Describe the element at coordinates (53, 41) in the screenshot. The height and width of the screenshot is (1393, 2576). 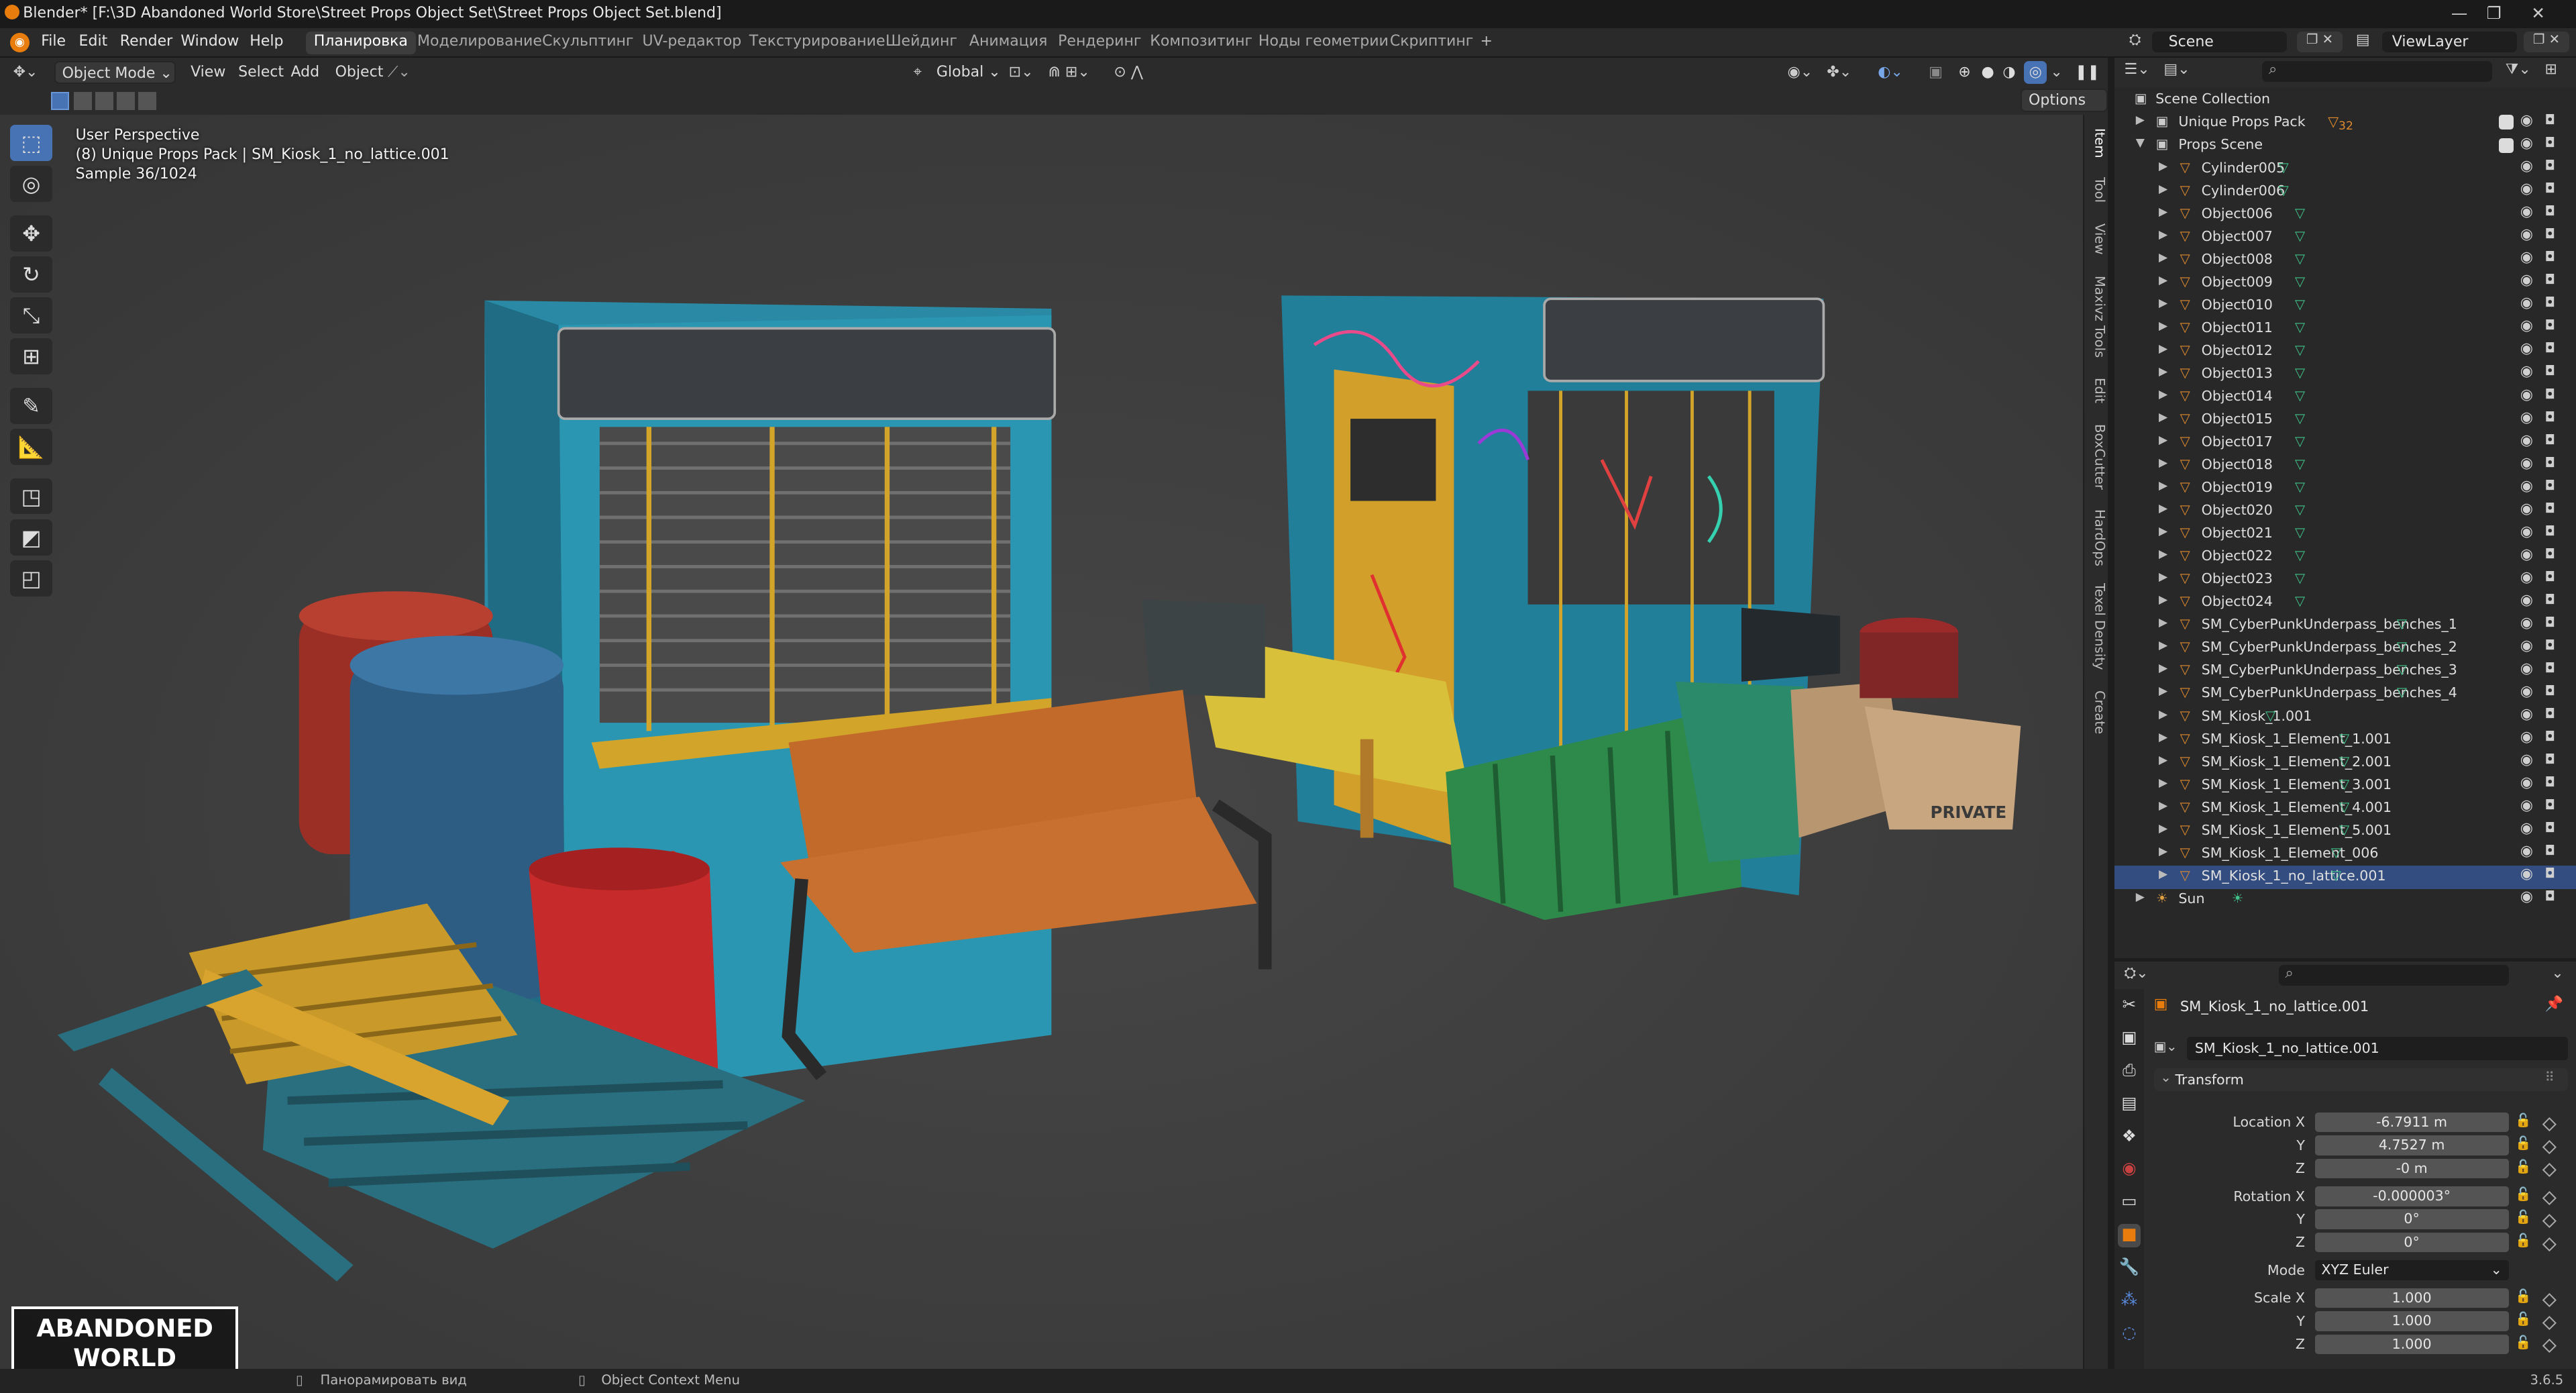
I see `menu-file: File` at that location.